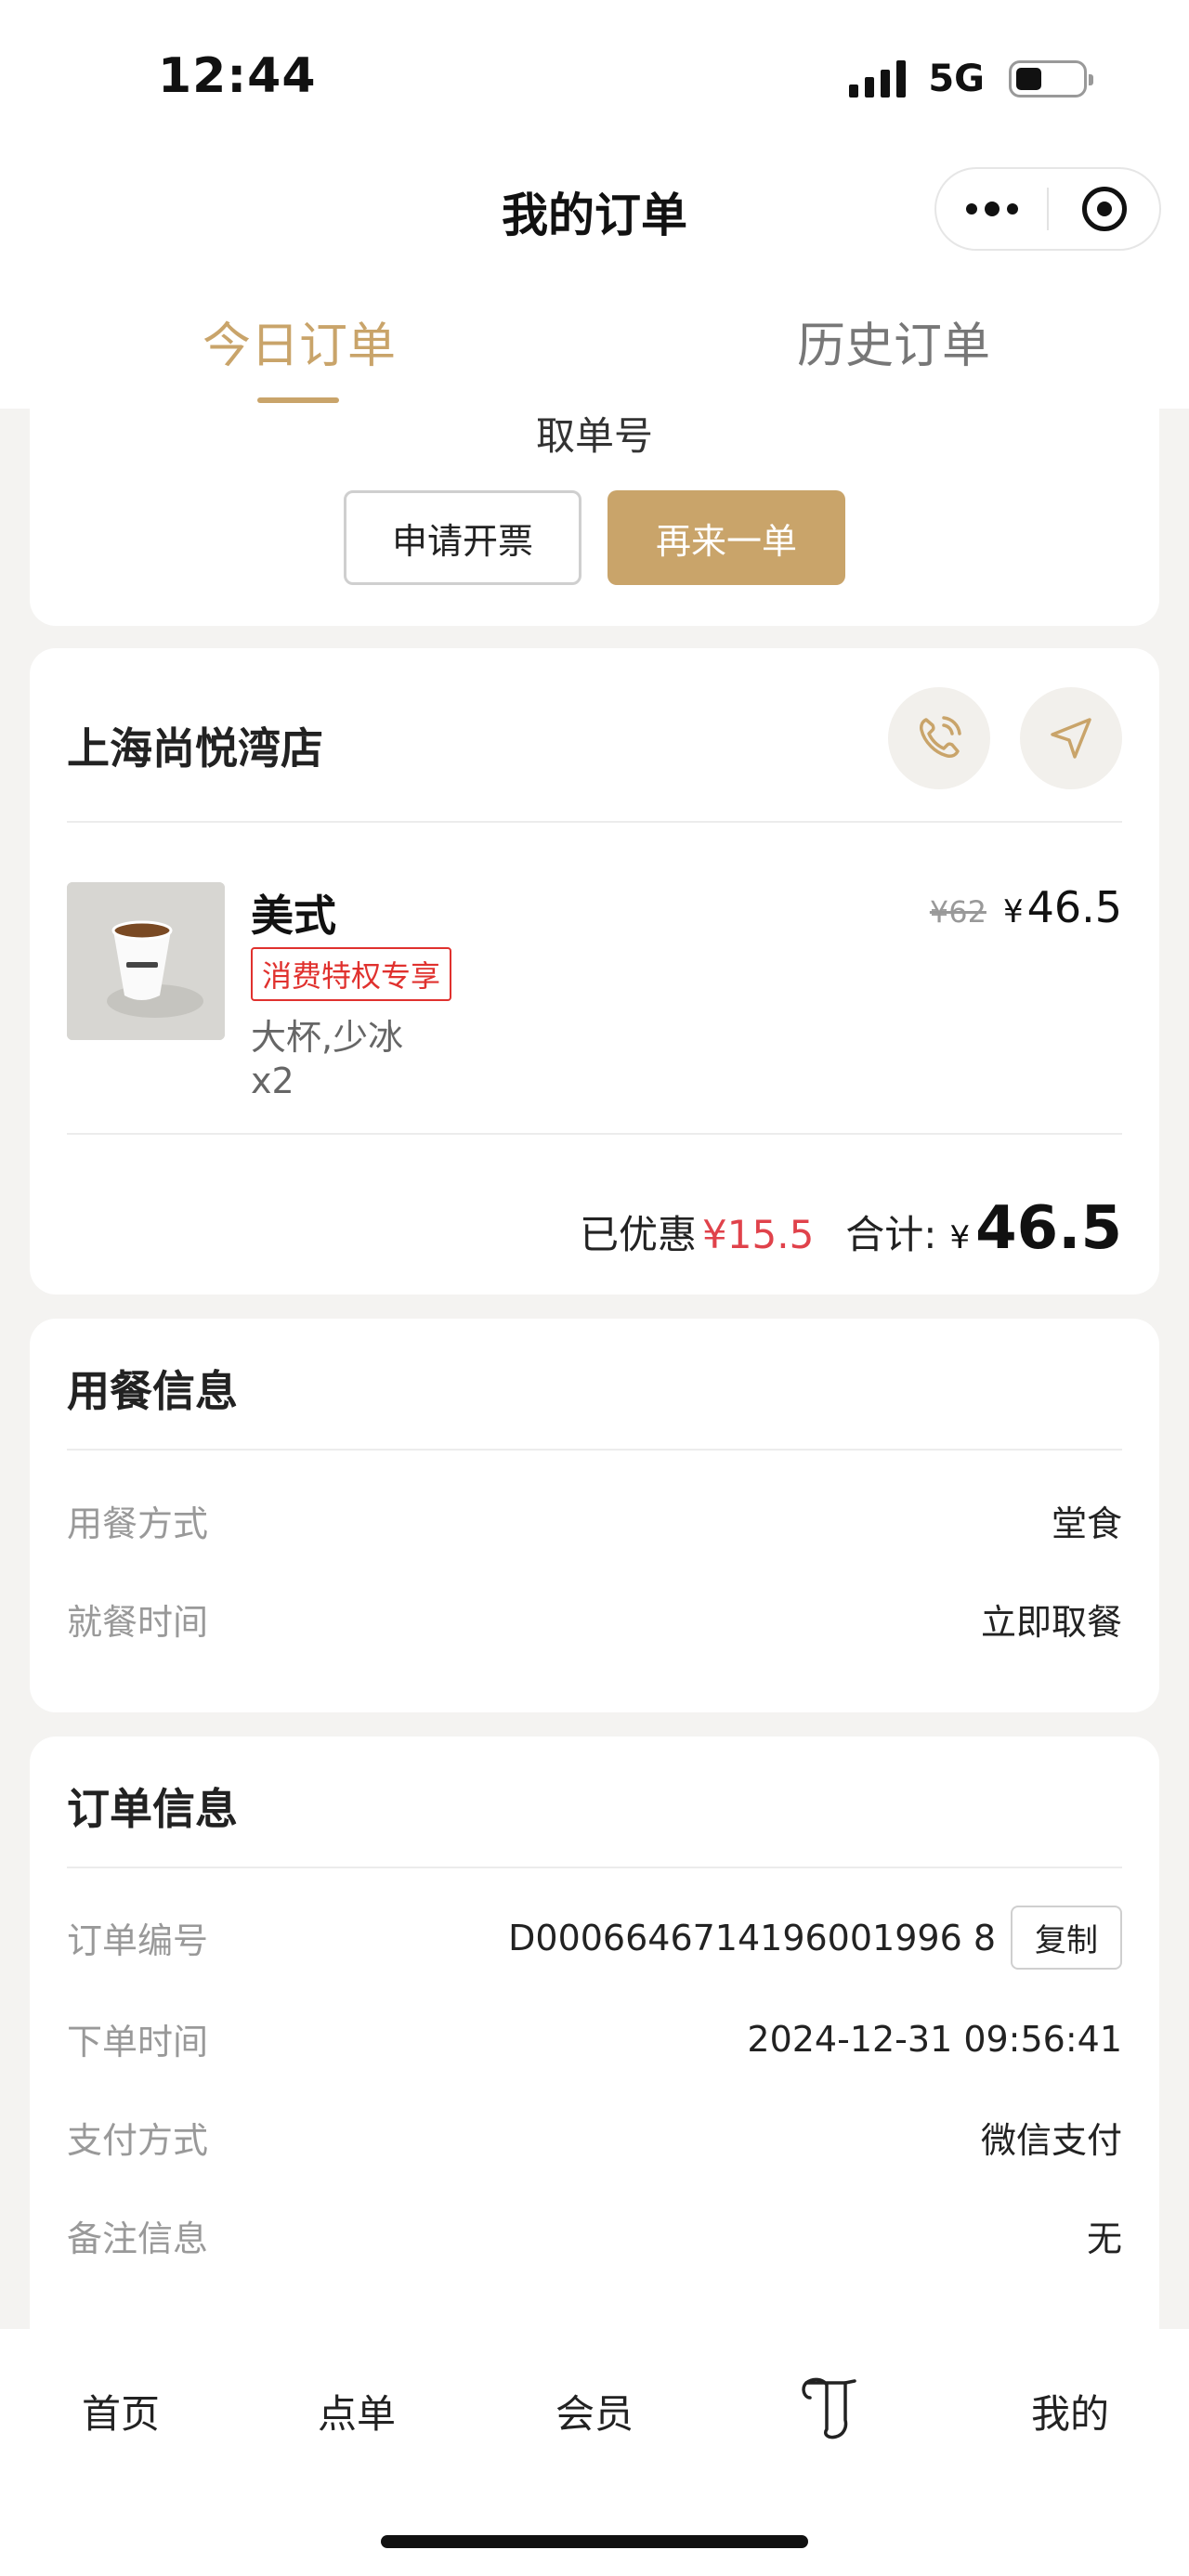 The height and width of the screenshot is (2576, 1189). What do you see at coordinates (594, 436) in the screenshot?
I see `pickup-number-label: 取单号` at bounding box center [594, 436].